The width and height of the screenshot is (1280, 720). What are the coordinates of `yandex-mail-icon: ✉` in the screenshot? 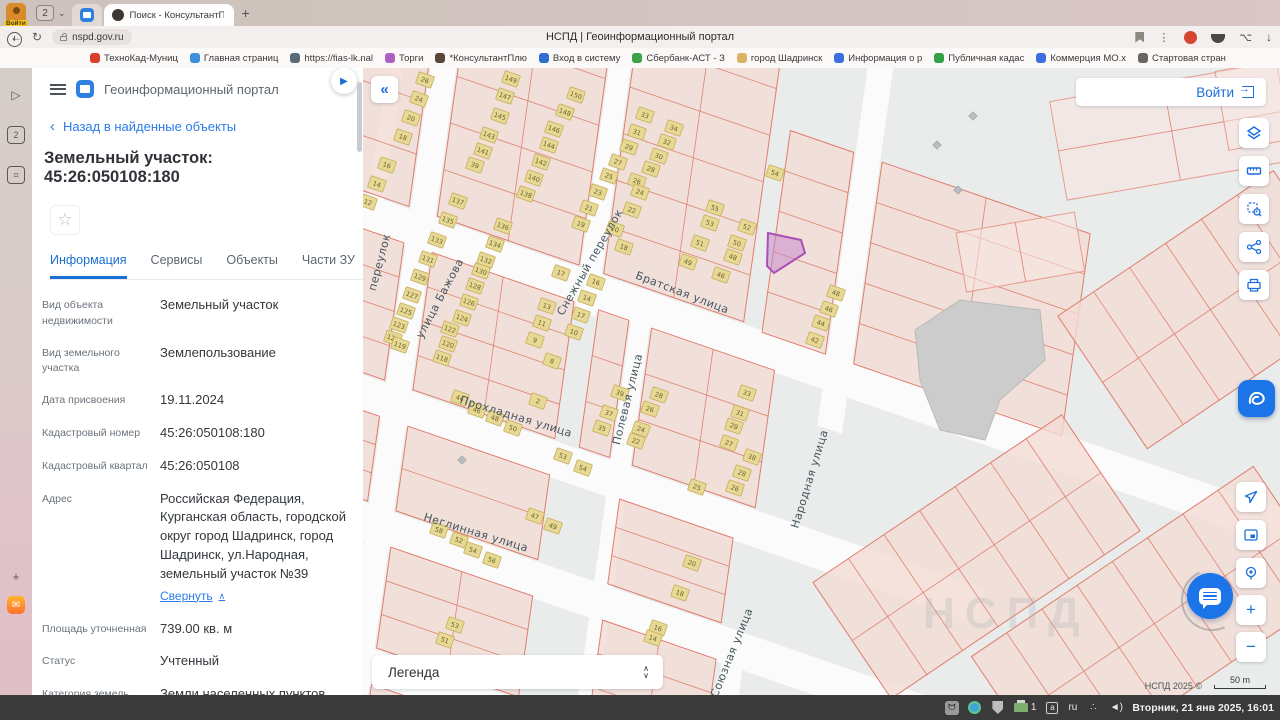 It's located at (16, 605).